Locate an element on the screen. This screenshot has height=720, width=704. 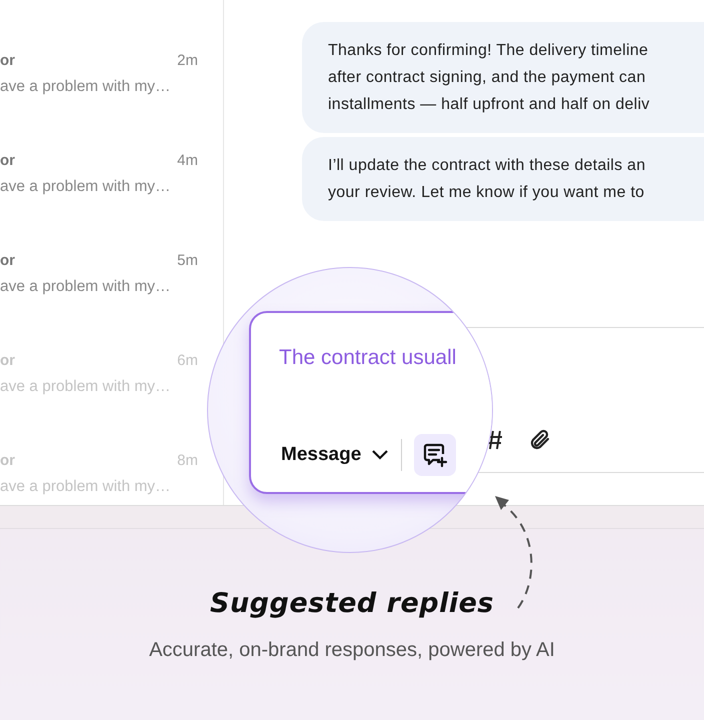
message-type-dropdown: Message is located at coordinates (335, 455).